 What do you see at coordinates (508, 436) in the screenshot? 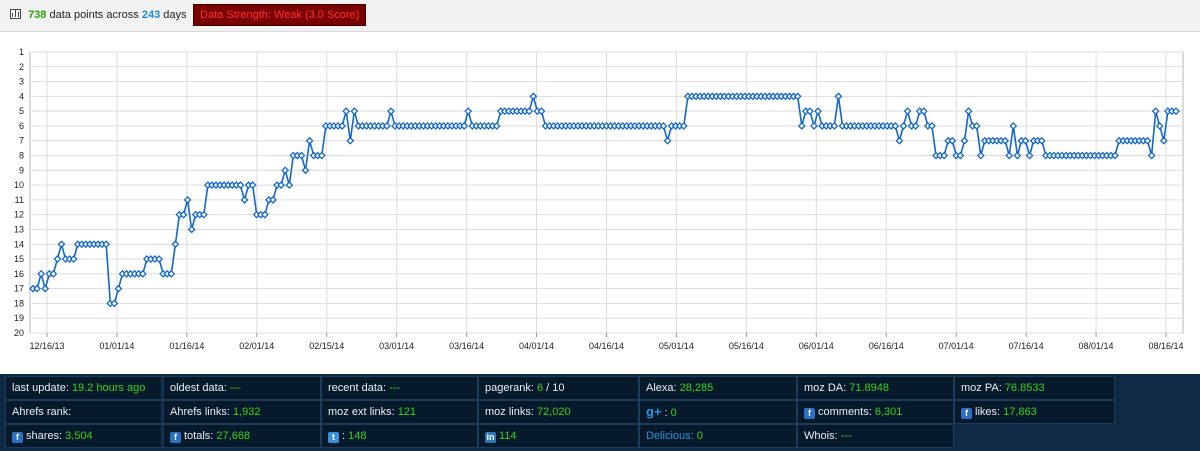
I see `stat-value: 114` at bounding box center [508, 436].